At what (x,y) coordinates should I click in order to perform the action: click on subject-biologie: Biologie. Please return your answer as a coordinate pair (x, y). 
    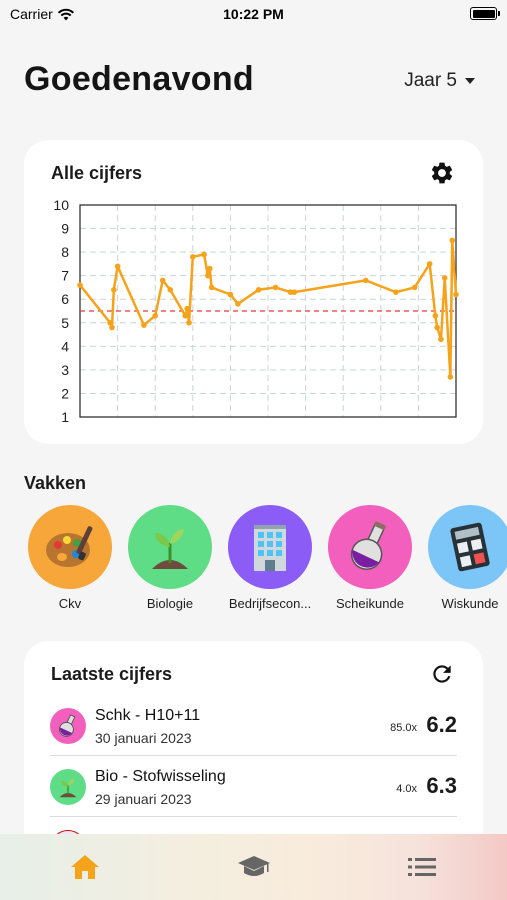
    Looking at the image, I should click on (170, 558).